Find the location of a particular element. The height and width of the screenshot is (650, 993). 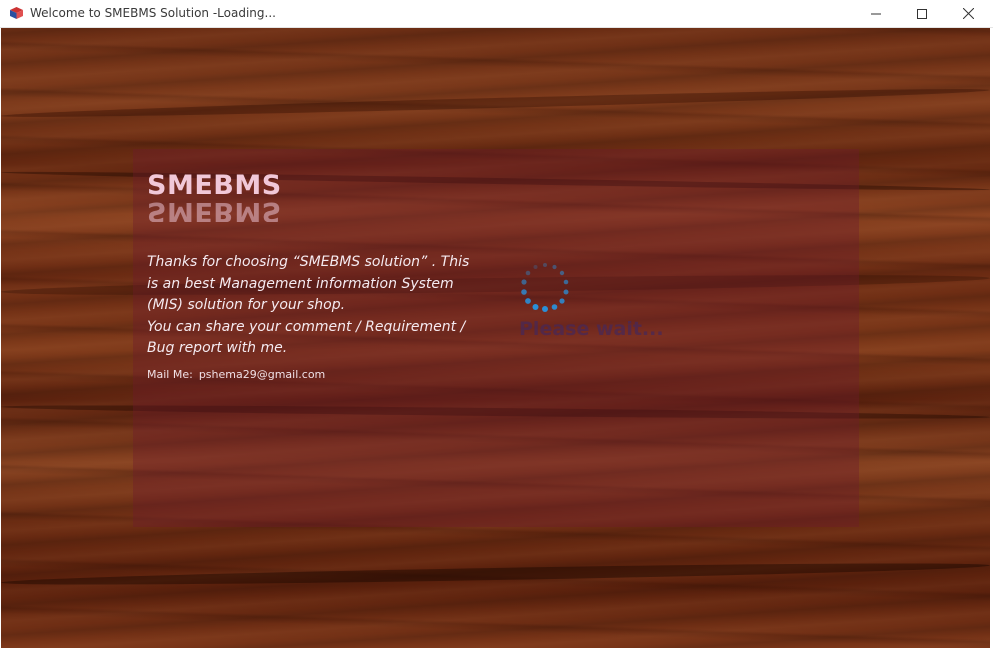

maximize-button is located at coordinates (922, 13).